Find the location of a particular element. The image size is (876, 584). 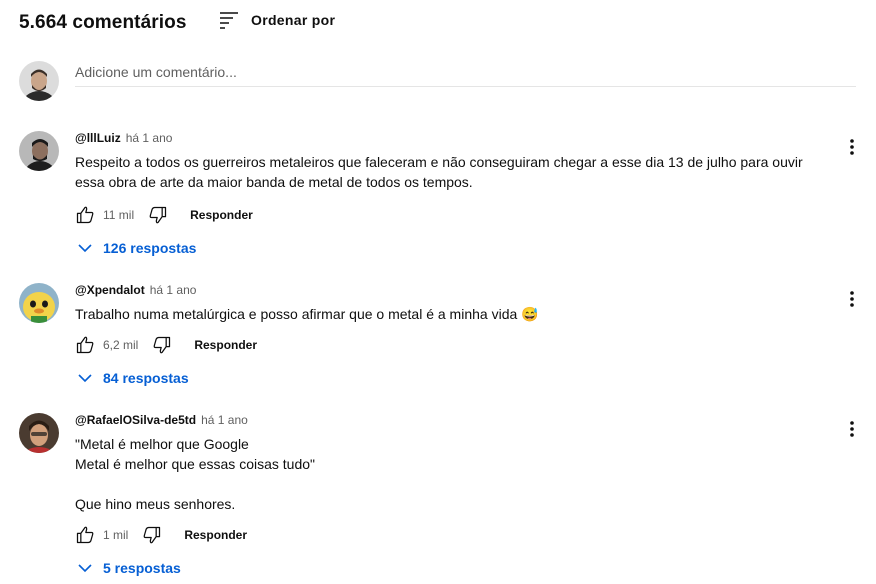

view-replies-button: 5 respostas is located at coordinates (129, 568).